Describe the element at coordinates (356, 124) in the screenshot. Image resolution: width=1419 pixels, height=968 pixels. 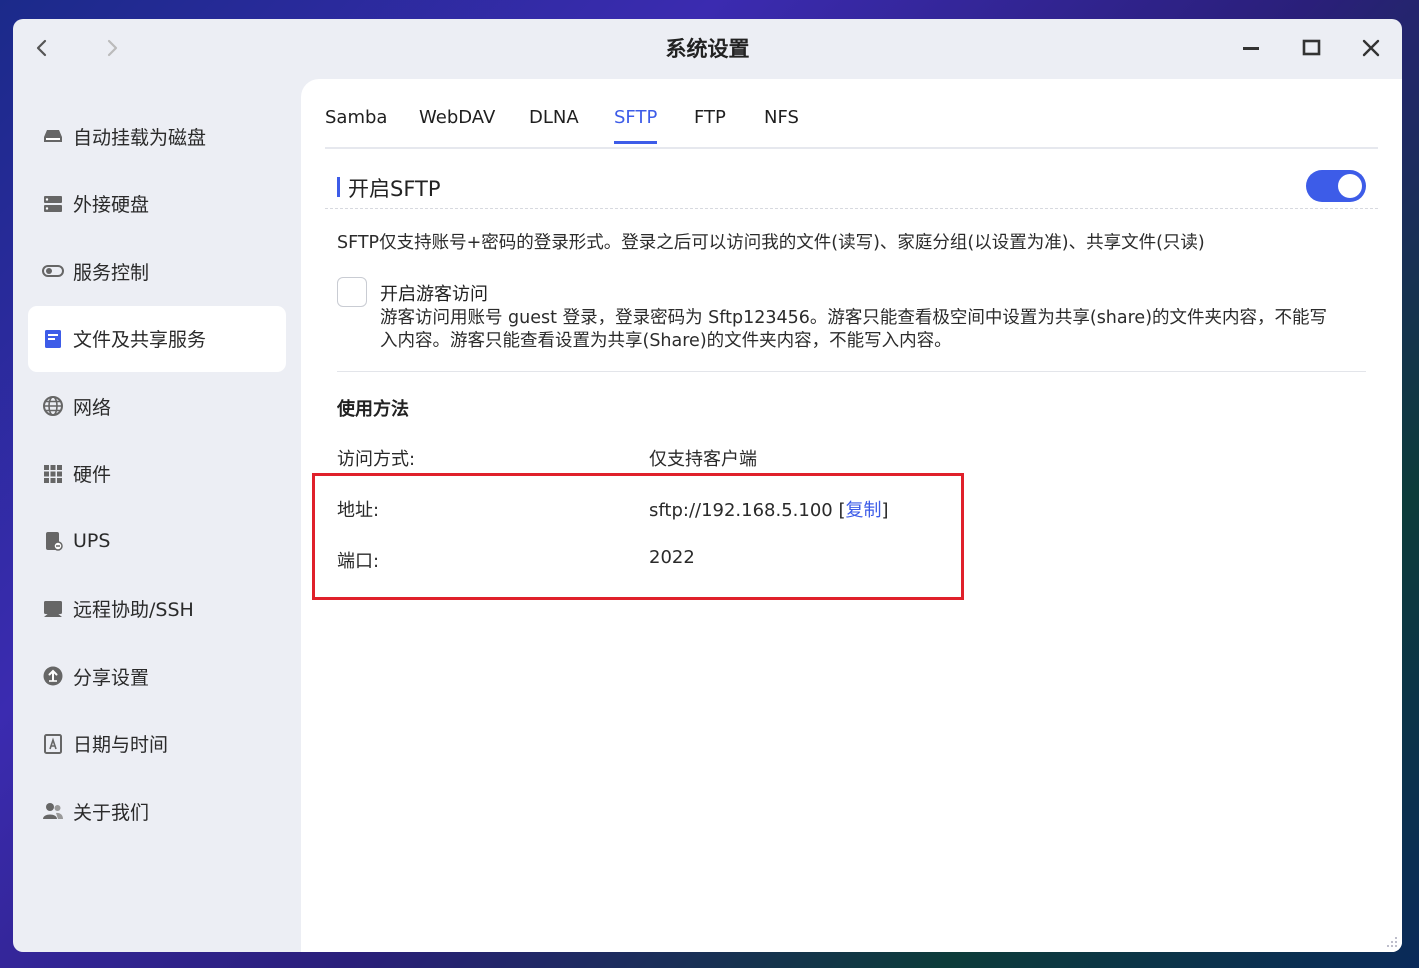
I see `tab-samba: Samba` at that location.